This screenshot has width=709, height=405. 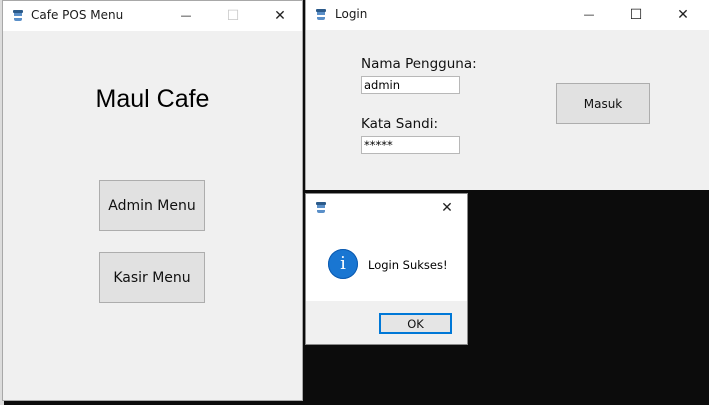 What do you see at coordinates (351, 14) in the screenshot?
I see `login-window-title: Login` at bounding box center [351, 14].